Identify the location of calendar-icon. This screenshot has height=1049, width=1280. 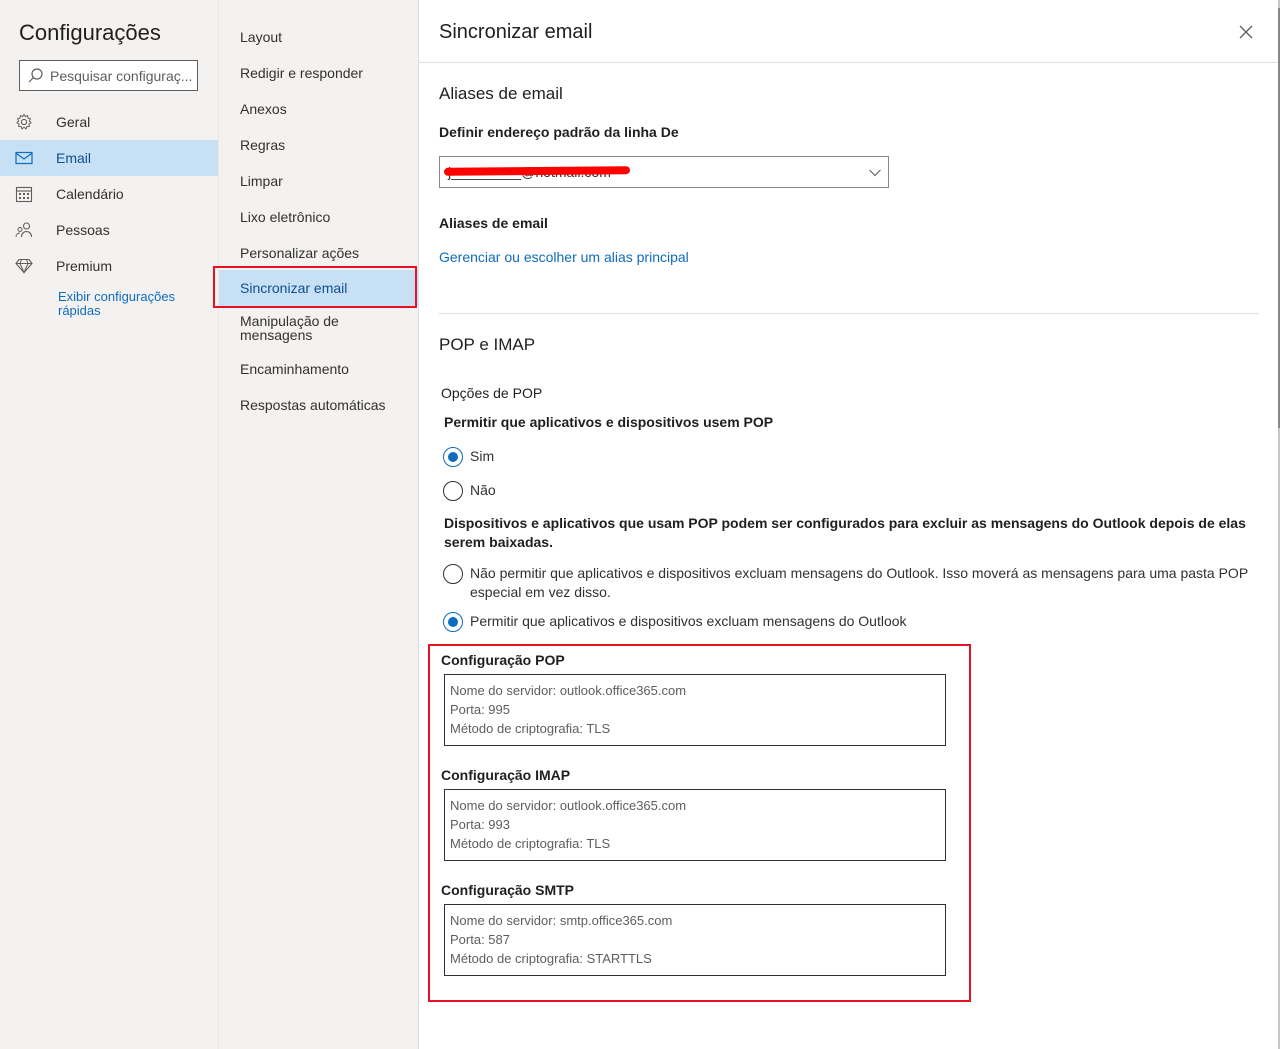
(28, 194).